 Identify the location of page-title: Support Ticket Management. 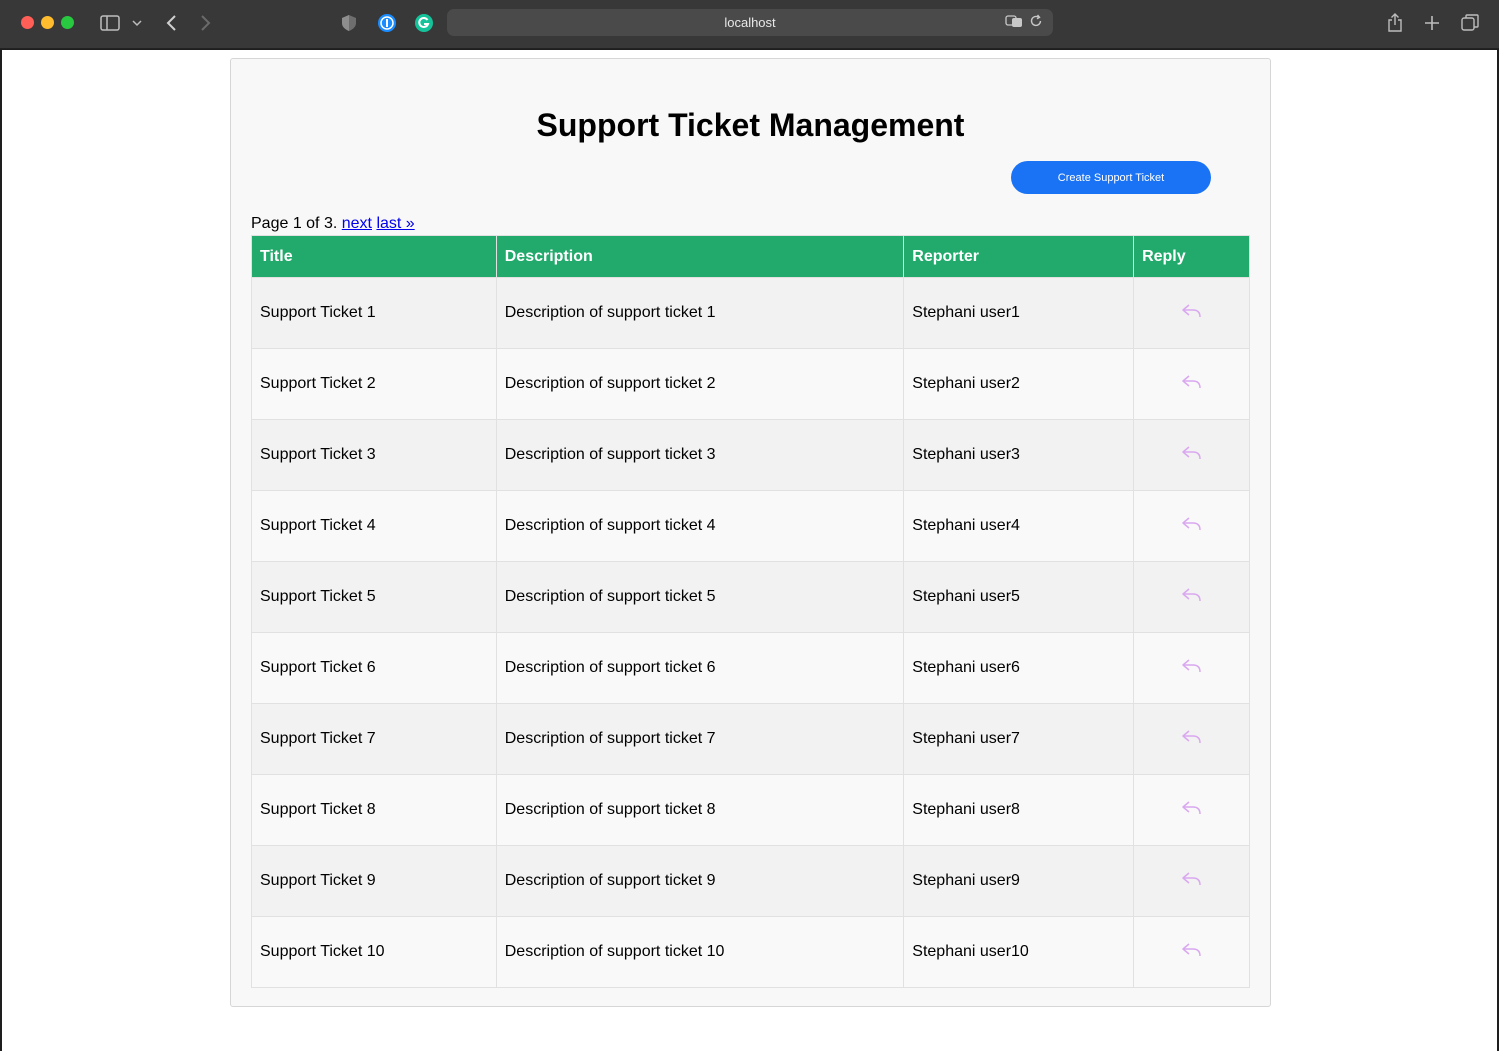
(750, 125).